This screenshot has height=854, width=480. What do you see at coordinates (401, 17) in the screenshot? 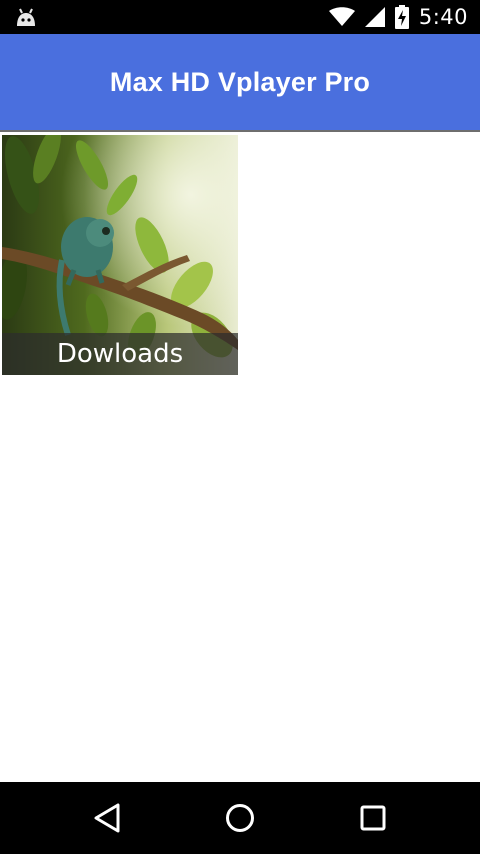
I see `battery-charging-icon` at bounding box center [401, 17].